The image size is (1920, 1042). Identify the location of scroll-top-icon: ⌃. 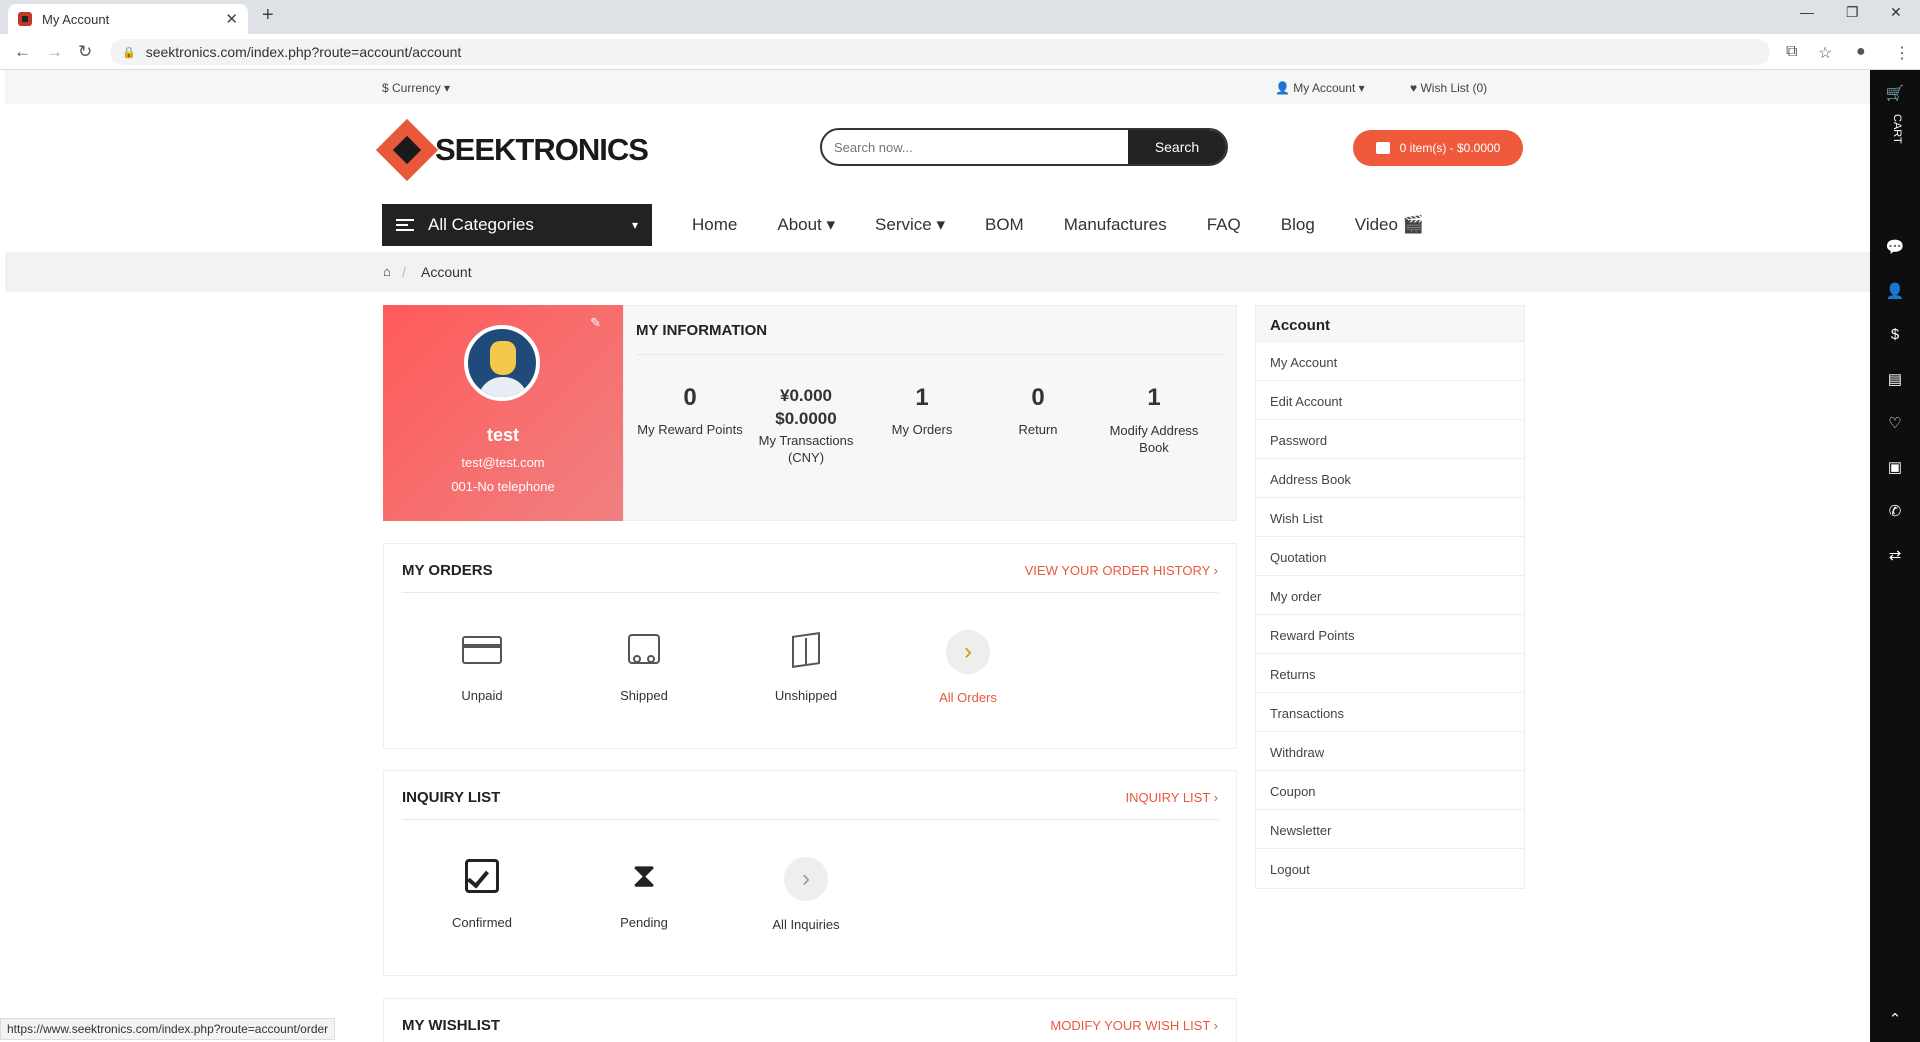
(1895, 1019).